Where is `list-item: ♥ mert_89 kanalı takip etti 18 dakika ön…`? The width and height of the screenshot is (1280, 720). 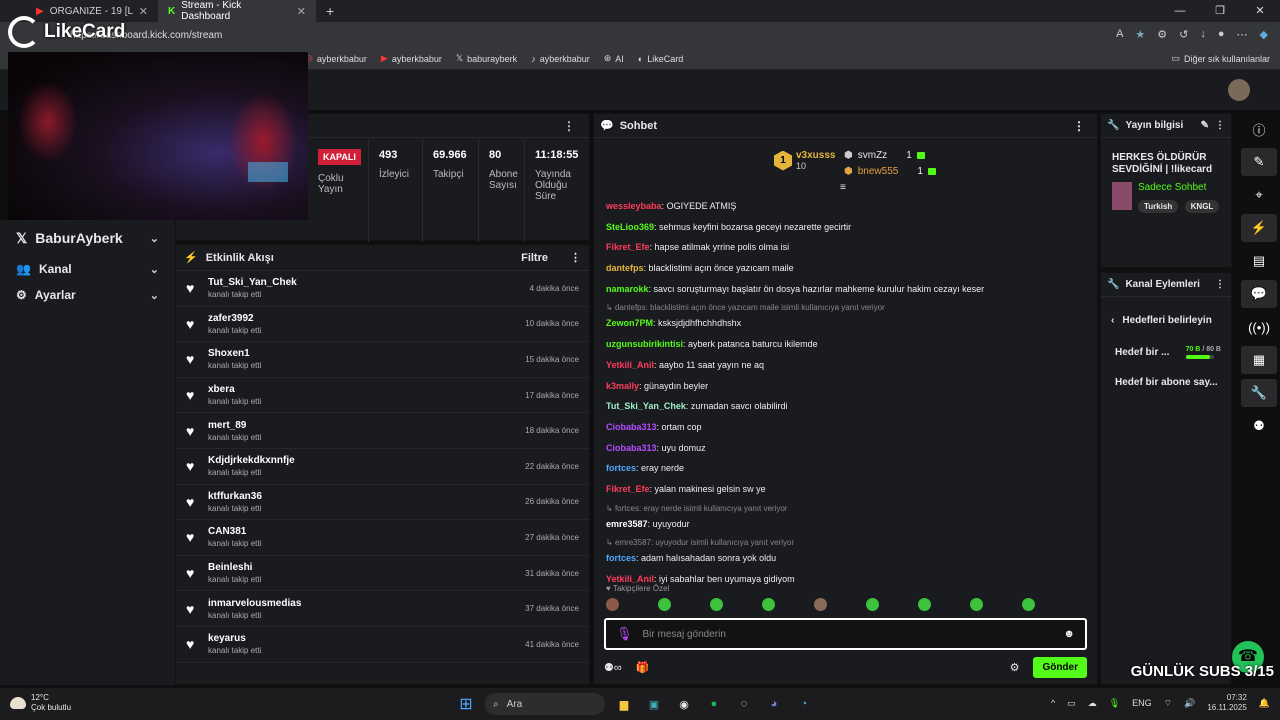
list-item: ♥ mert_89 kanalı takip etti 18 dakika ön… is located at coordinates (382, 431).